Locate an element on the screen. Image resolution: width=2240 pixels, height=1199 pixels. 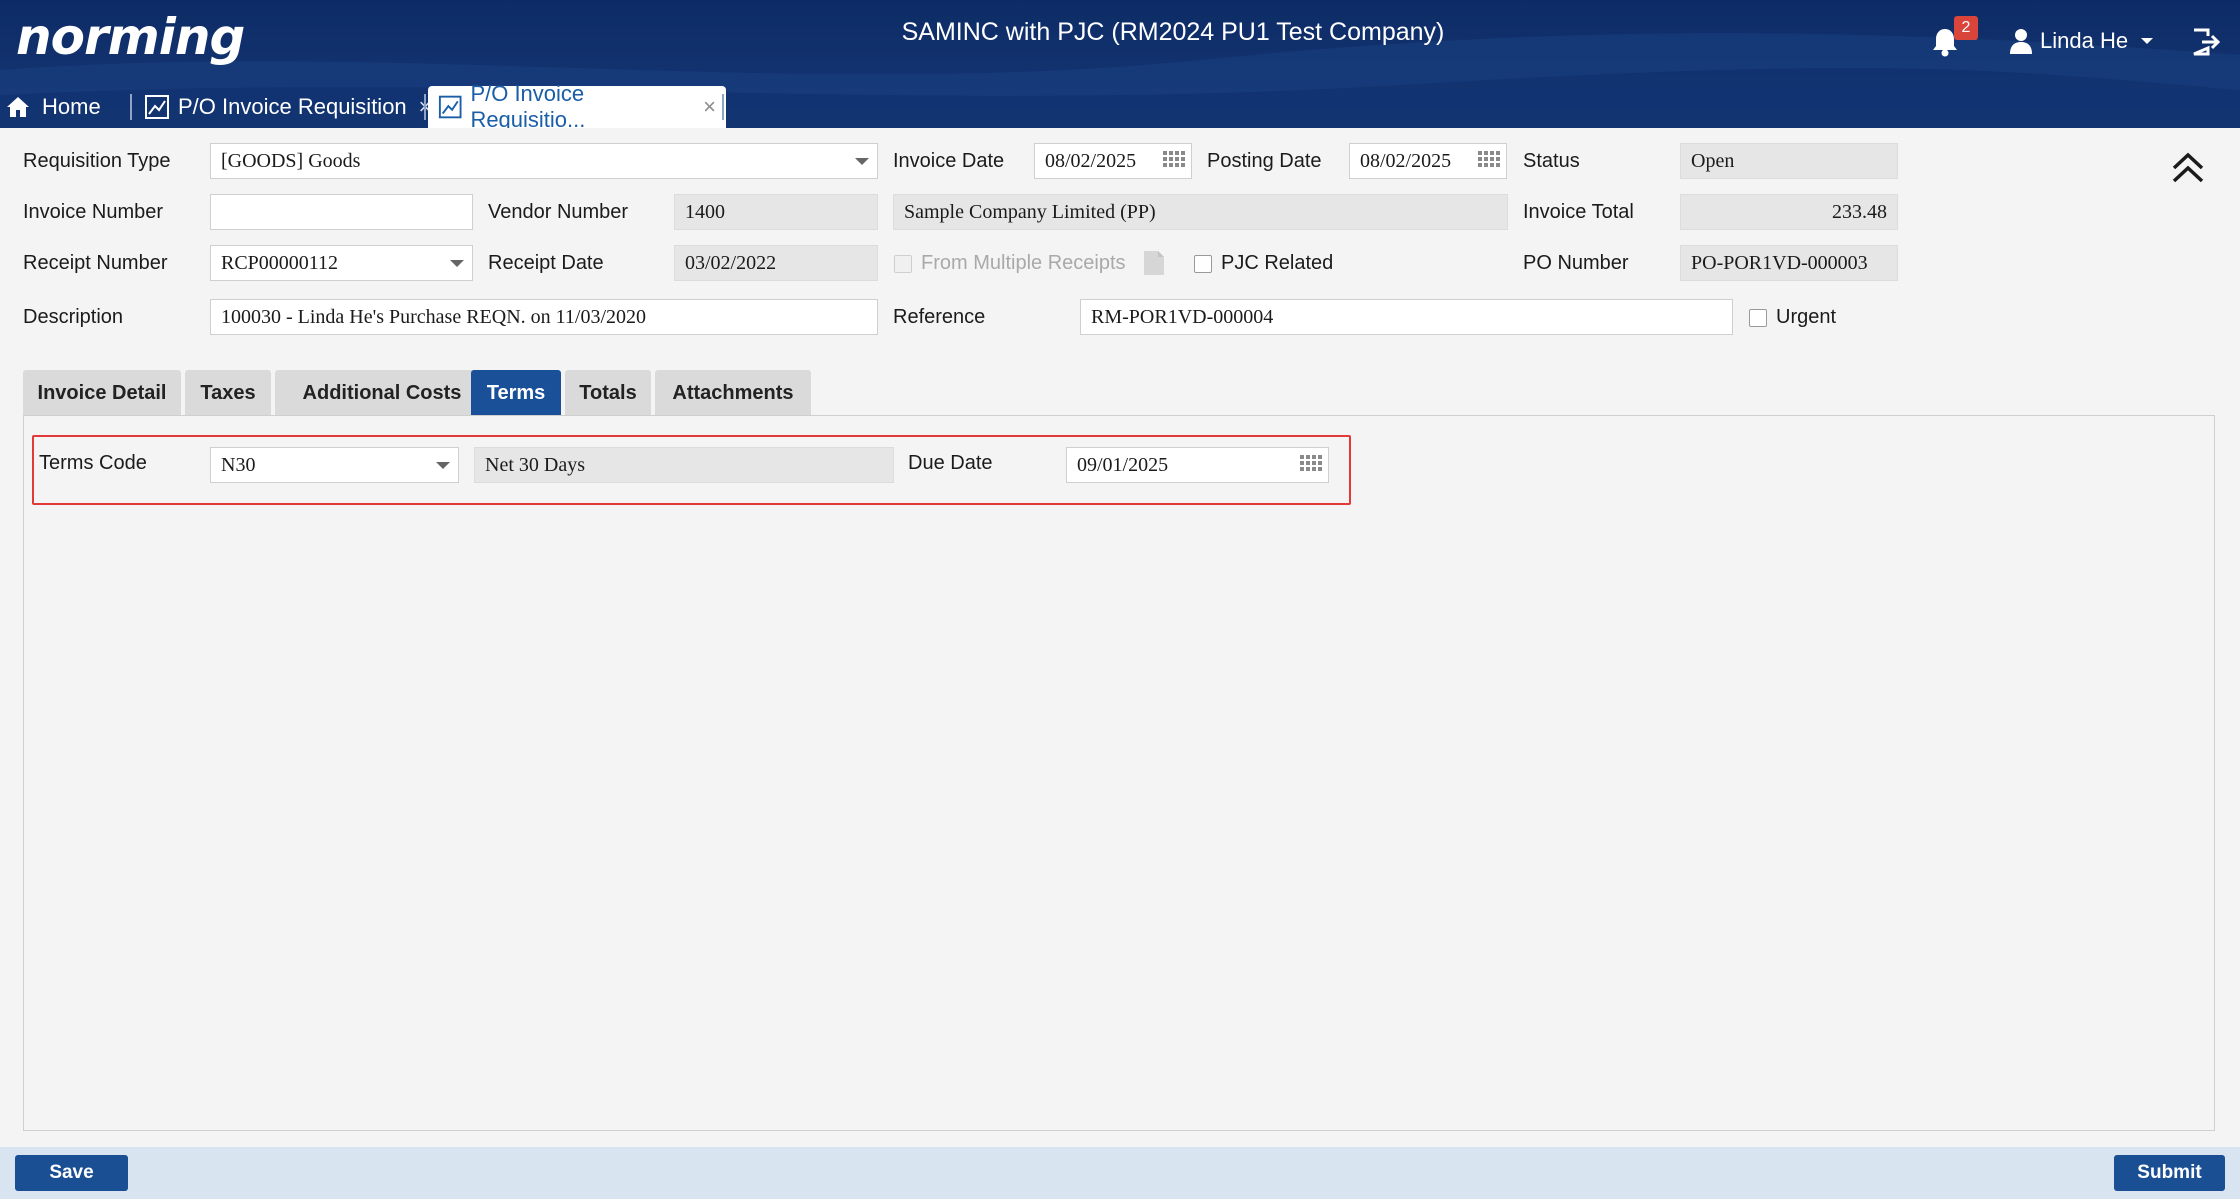
invoice-number-label: Invoice Number is located at coordinates (93, 212).